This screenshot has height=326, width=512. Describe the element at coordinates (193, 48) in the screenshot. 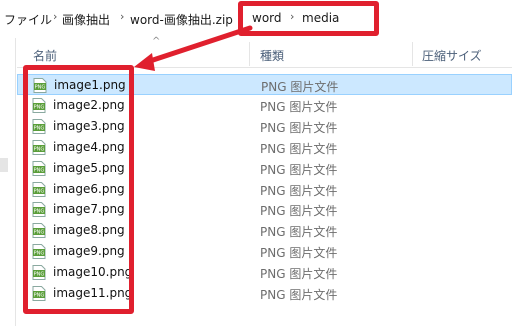

I see `annotation-arrow` at that location.